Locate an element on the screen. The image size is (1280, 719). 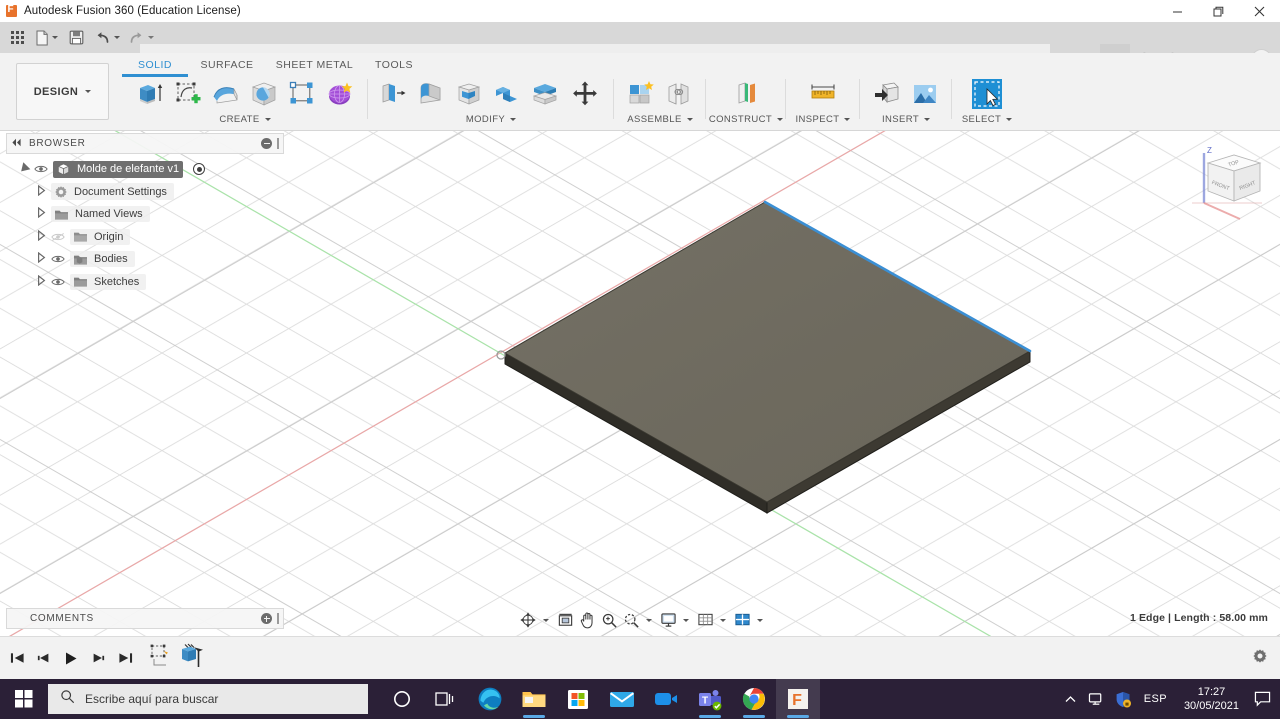
browser-node-root: Molde de elefante v1 is located at coordinates (145, 169).